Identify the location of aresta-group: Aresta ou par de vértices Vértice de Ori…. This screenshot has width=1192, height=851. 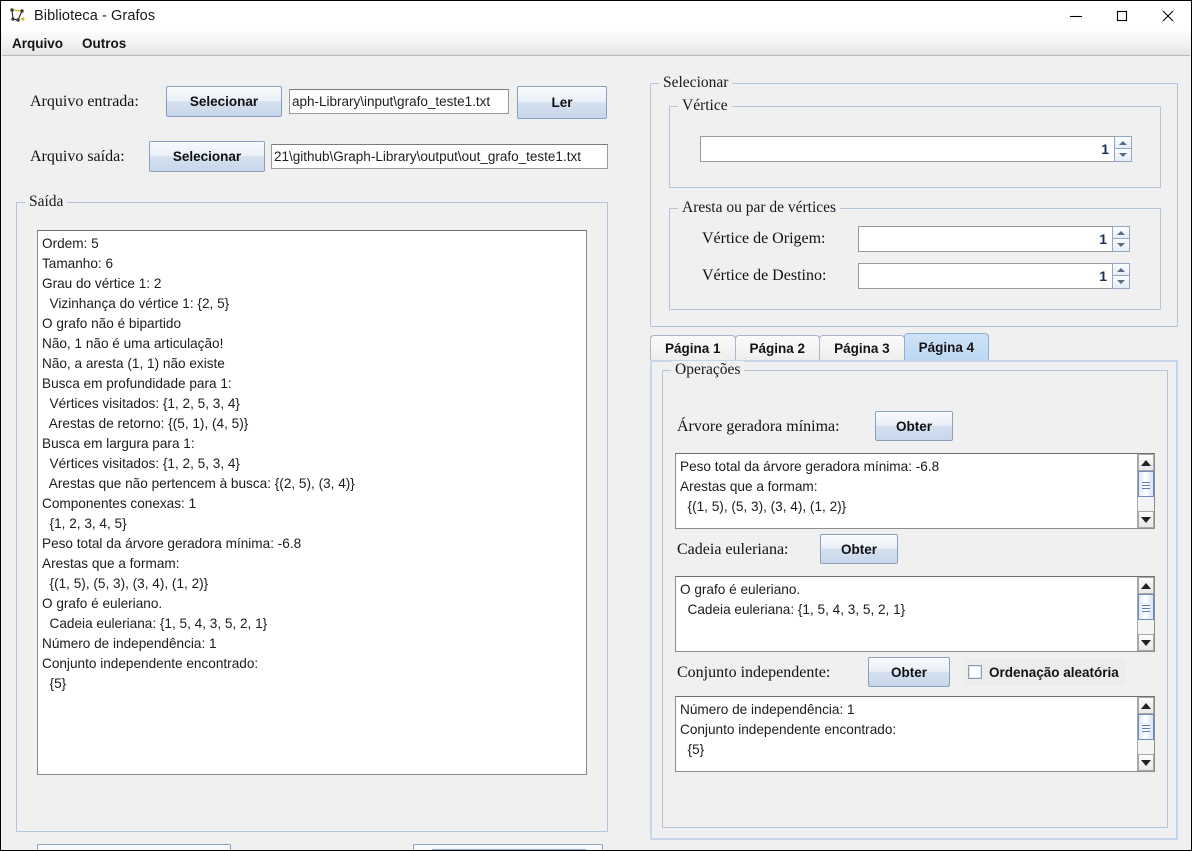
(915, 254).